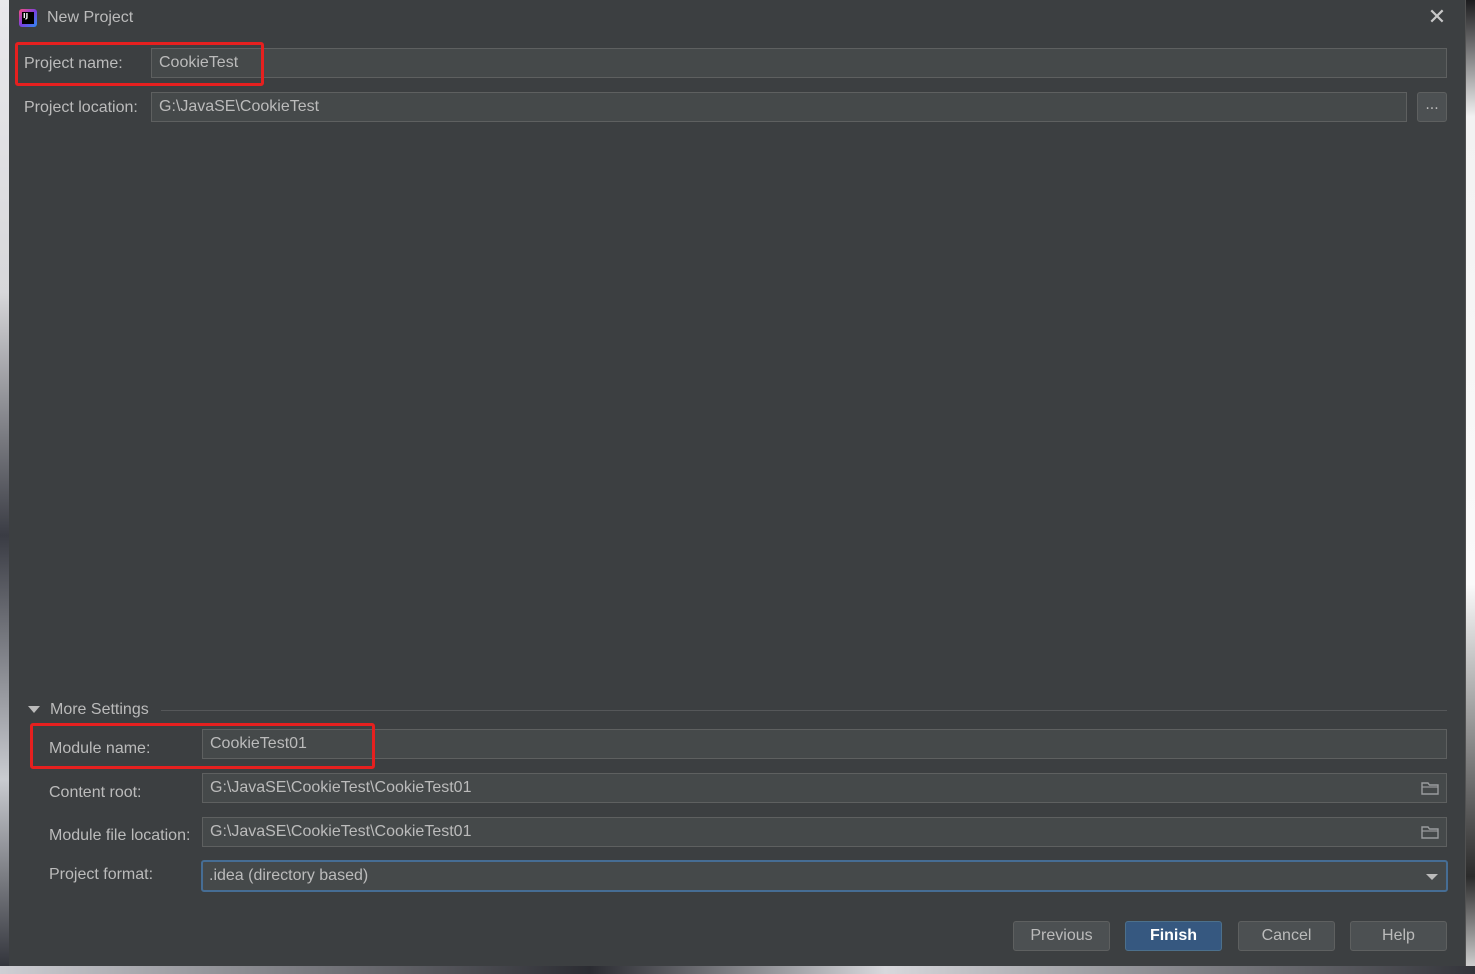  Describe the element at coordinates (90, 17) in the screenshot. I see `window-title: New Project` at that location.